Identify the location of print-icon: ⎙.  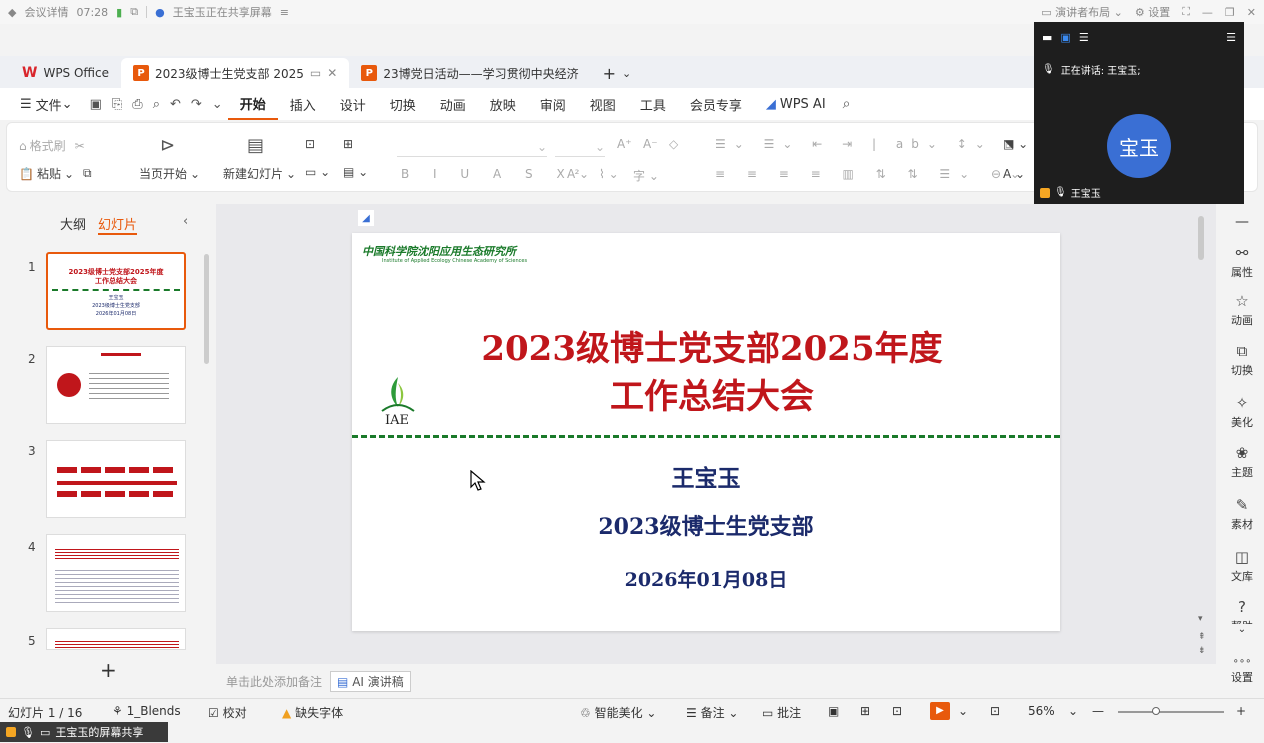
(137, 104).